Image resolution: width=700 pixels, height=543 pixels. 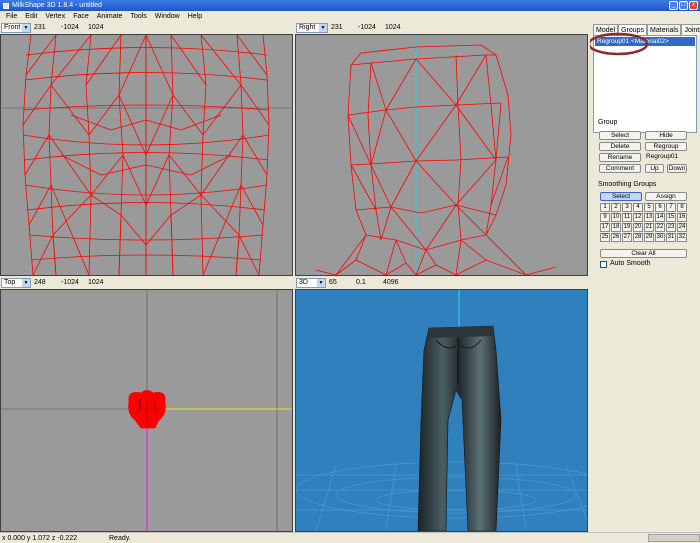 I want to click on status-grip, so click(x=674, y=538).